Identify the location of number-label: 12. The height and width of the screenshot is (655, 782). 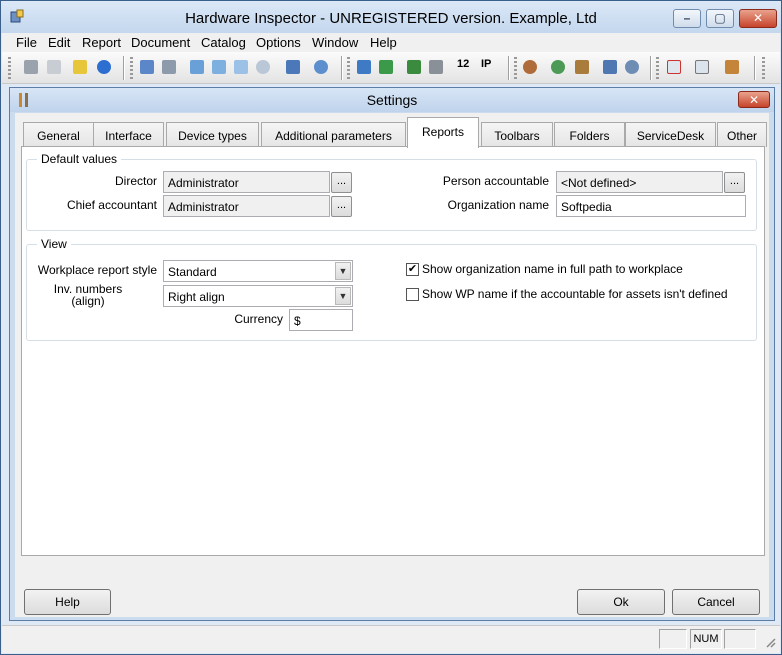
(463, 64).